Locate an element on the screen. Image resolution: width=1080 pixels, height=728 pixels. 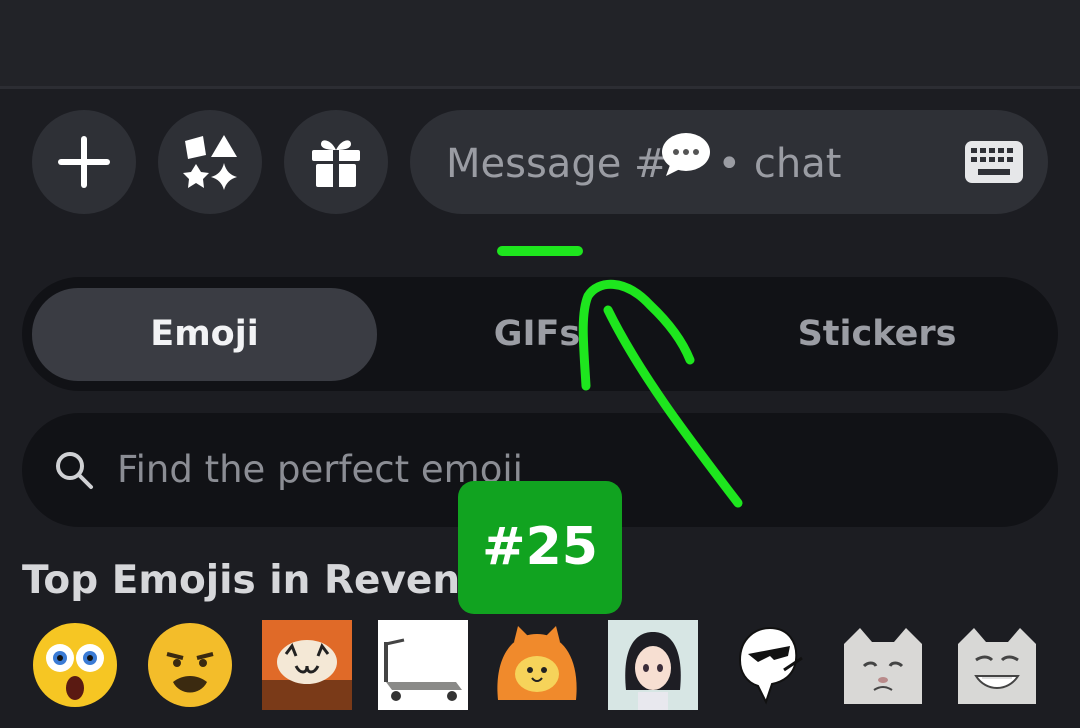
flushed-screaming-emoji is located at coordinates (75, 665).